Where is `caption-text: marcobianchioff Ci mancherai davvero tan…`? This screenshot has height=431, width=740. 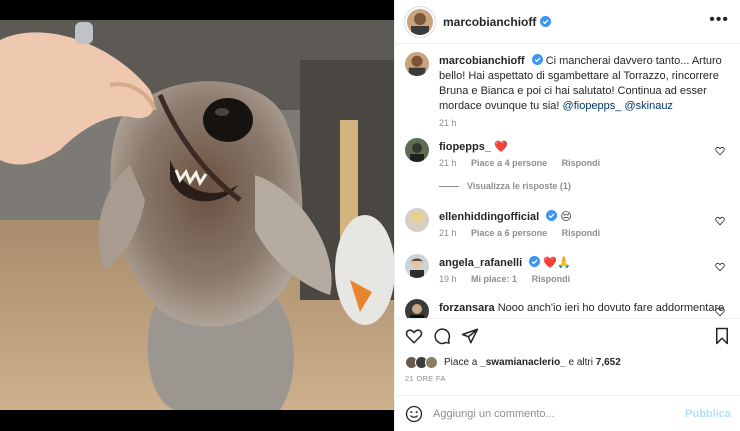
caption-text: marcobianchioff Ci mancherai davvero tan… is located at coordinates (589, 84).